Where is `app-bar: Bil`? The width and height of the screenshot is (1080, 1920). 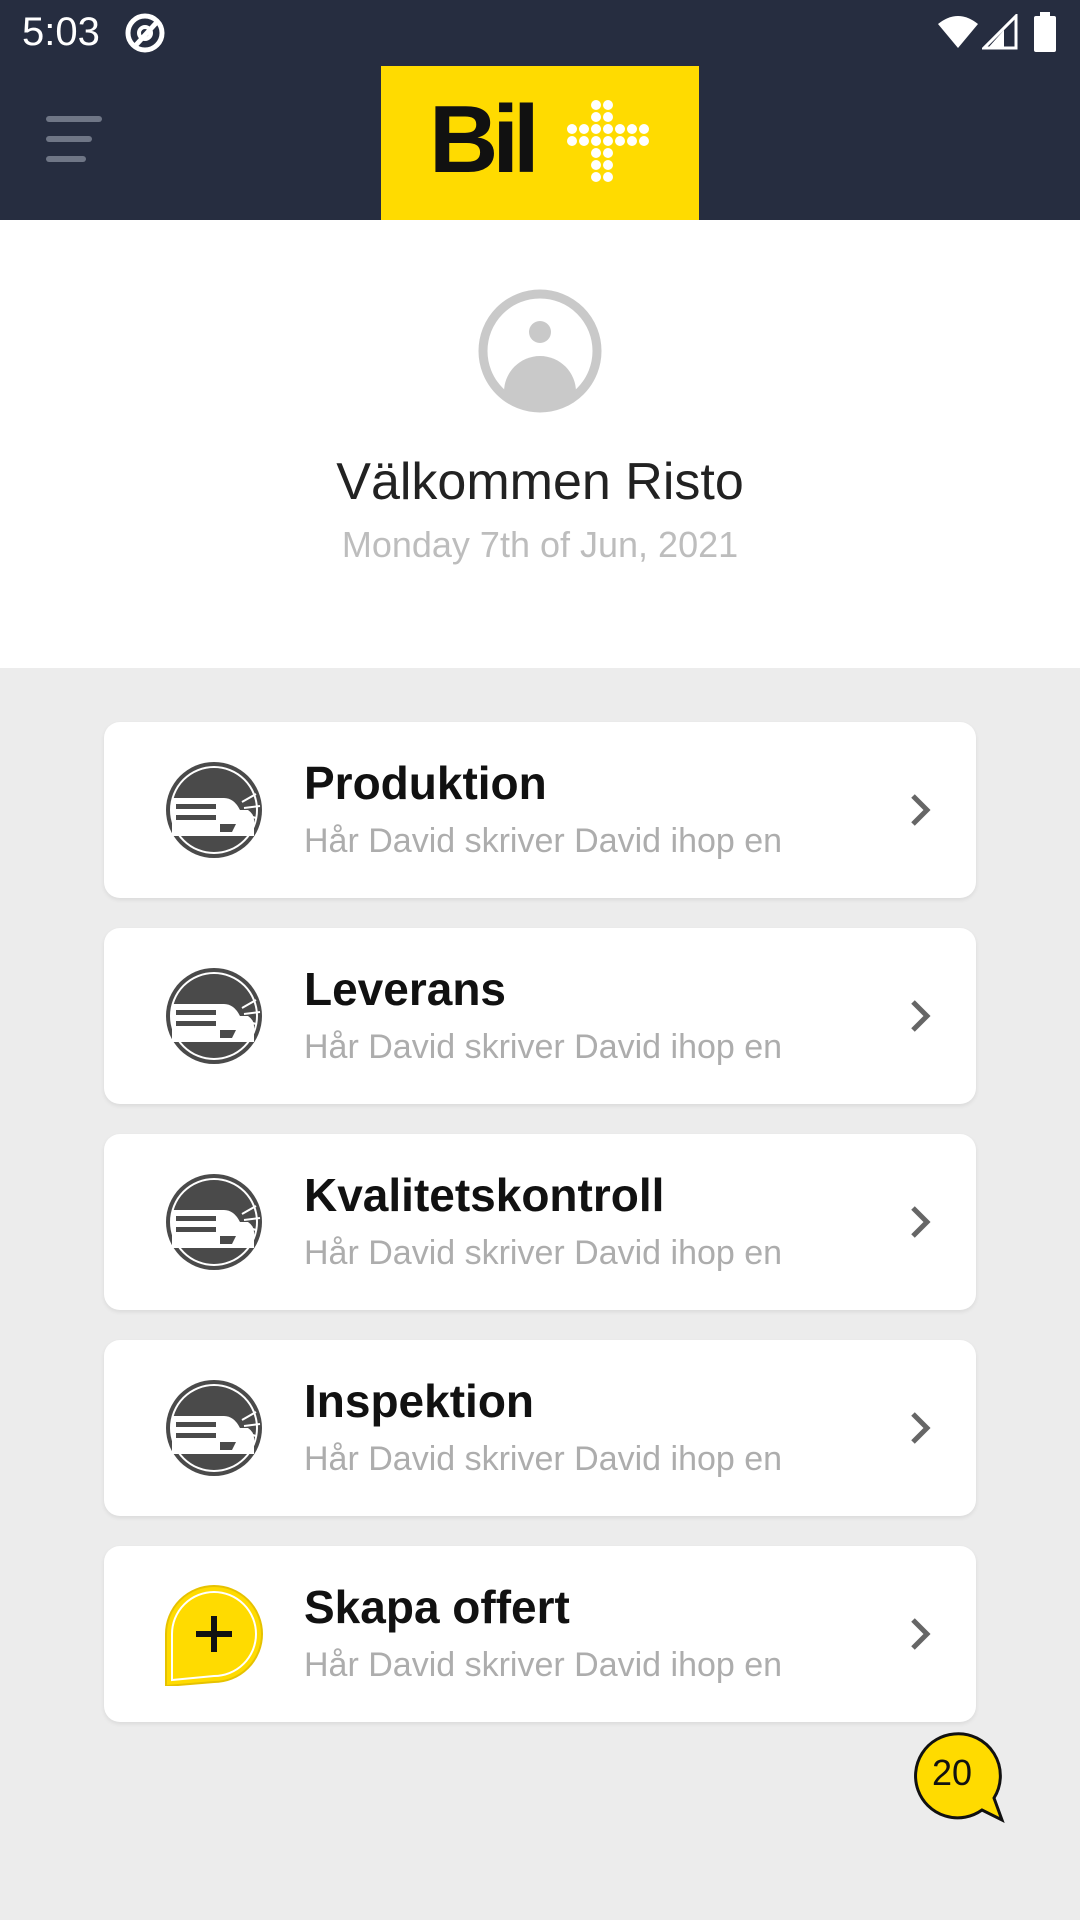 app-bar: Bil is located at coordinates (540, 143).